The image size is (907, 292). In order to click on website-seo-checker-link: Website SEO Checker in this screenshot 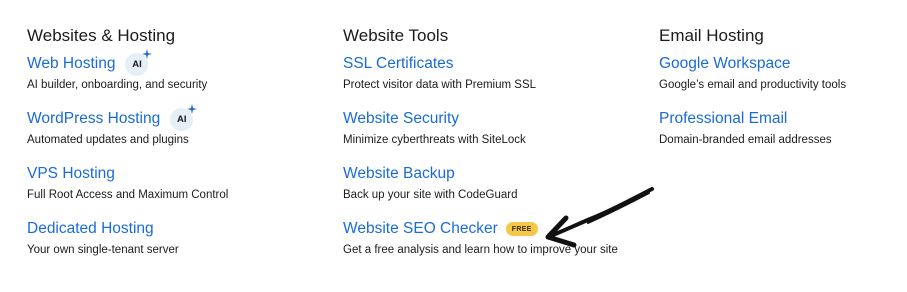, I will do `click(420, 229)`.